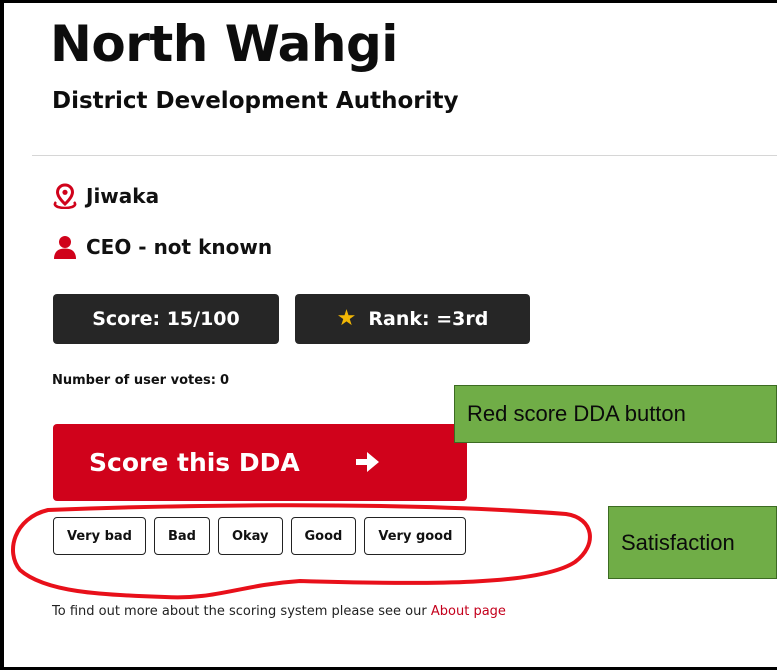 This screenshot has height=670, width=777. What do you see at coordinates (468, 611) in the screenshot?
I see `about-page-link: About page` at bounding box center [468, 611].